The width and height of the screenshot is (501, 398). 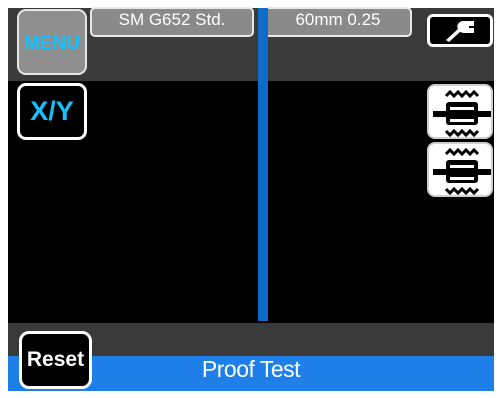 I want to click on fiber-image-line, so click(x=263, y=164).